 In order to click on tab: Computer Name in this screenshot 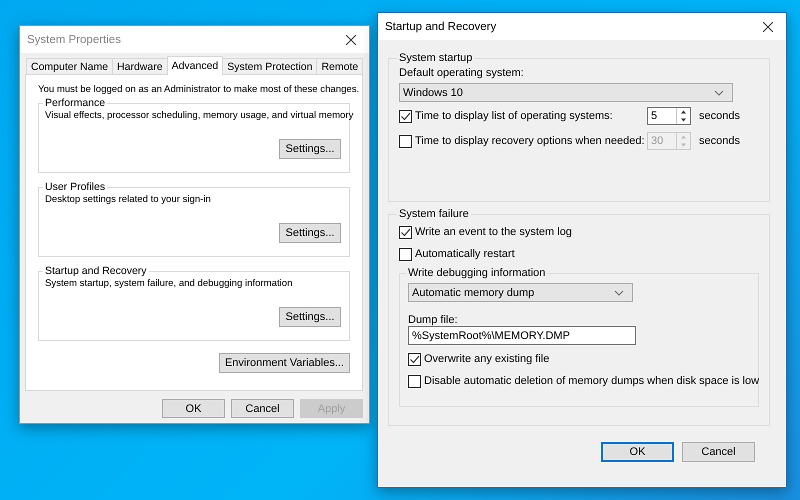, I will do `click(70, 66)`.